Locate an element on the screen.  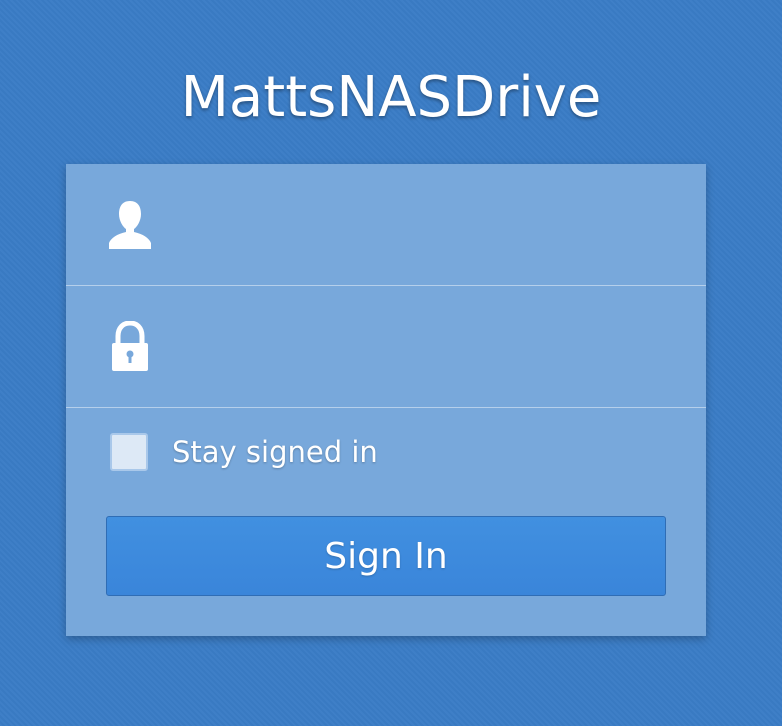
user-icon is located at coordinates (130, 225).